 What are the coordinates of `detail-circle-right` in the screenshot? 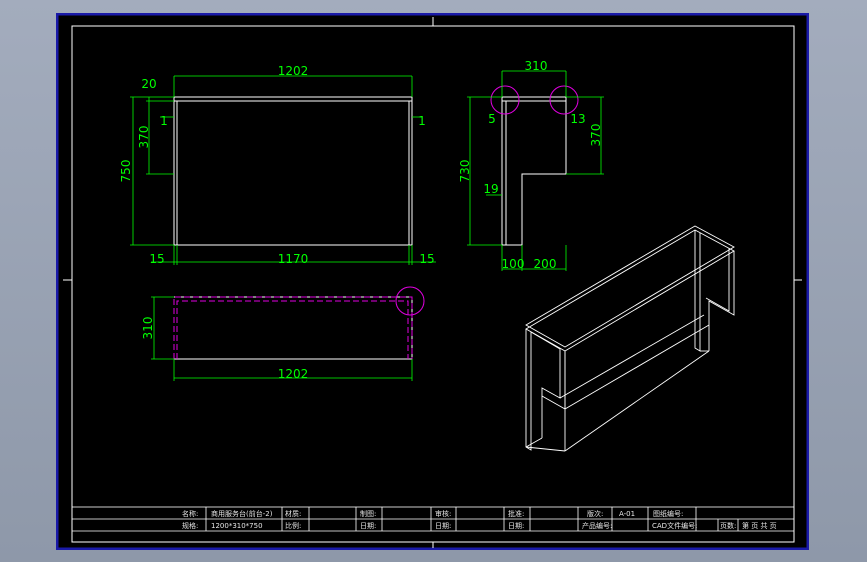 It's located at (564, 100).